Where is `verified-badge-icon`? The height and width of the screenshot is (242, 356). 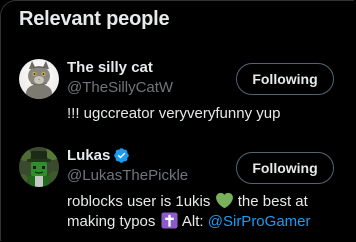 verified-badge-icon is located at coordinates (122, 155).